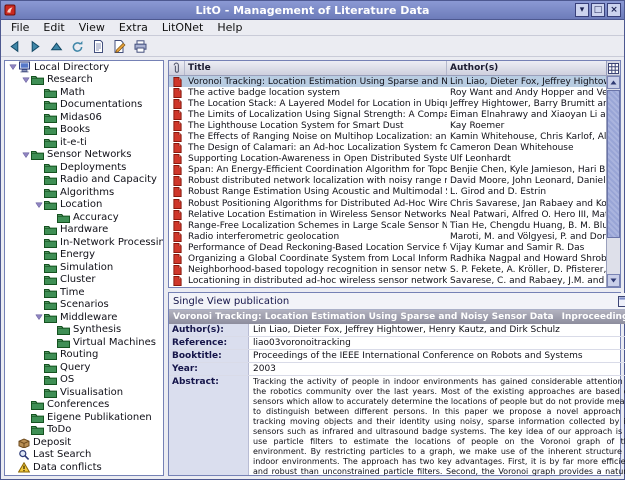 The height and width of the screenshot is (480, 625). Describe the element at coordinates (84, 305) in the screenshot. I see `tree-item-scenarios: Scenarios` at that location.